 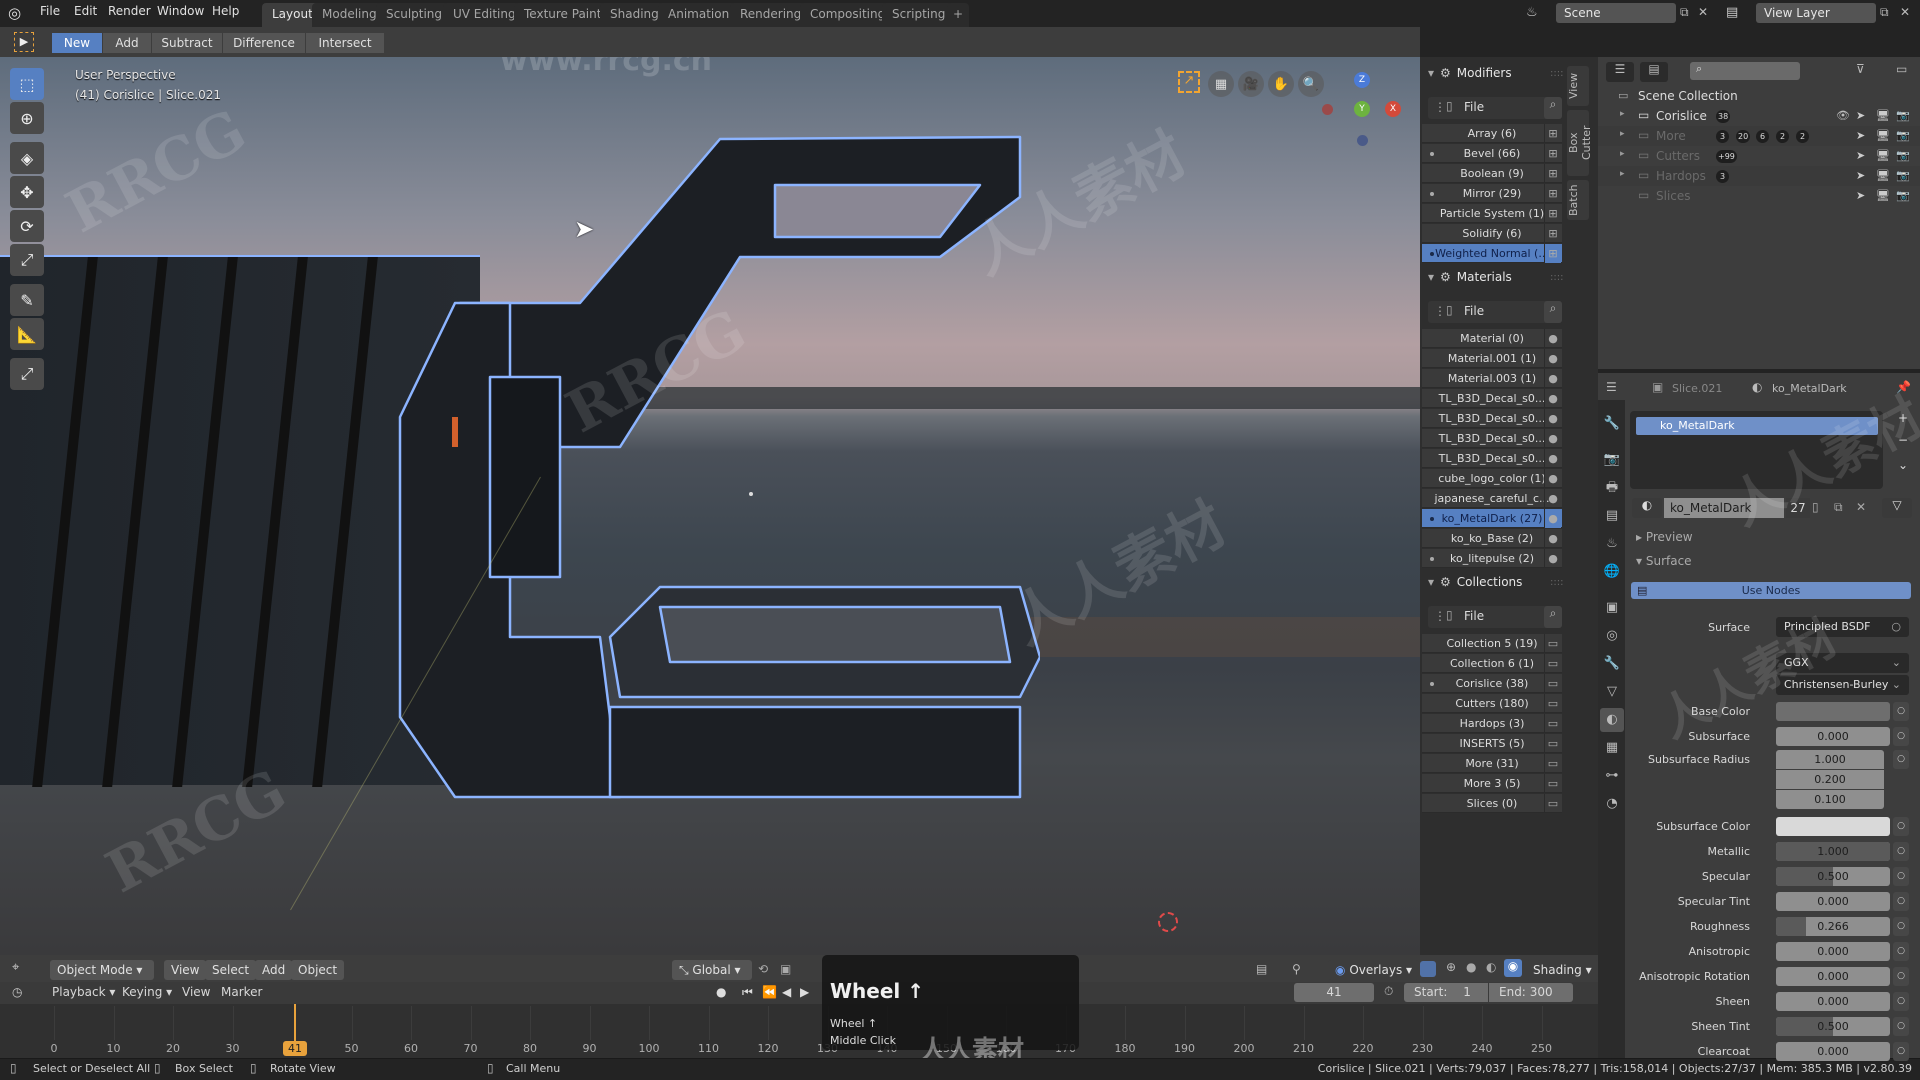 What do you see at coordinates (1189, 82) in the screenshot?
I see `boxcutter-icon: ↗` at bounding box center [1189, 82].